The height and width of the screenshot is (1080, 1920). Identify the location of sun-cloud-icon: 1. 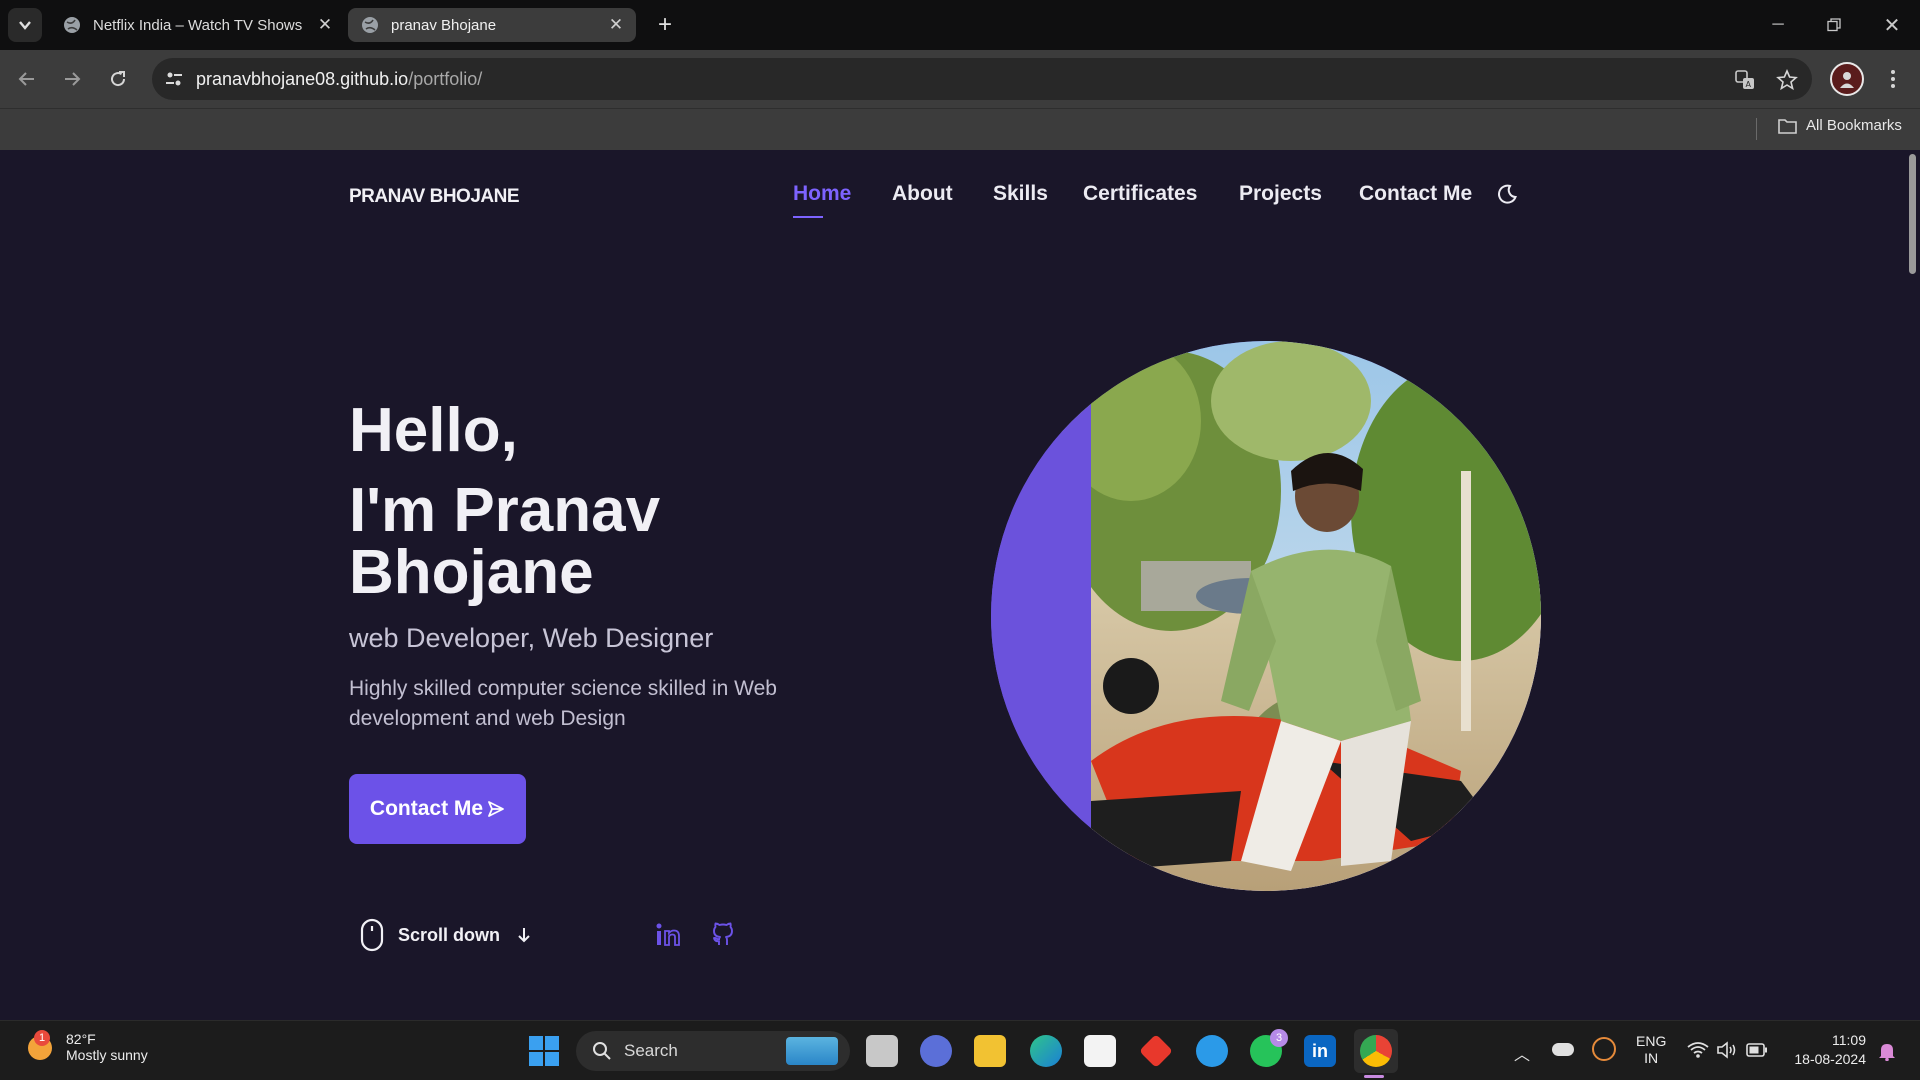
(41, 1046).